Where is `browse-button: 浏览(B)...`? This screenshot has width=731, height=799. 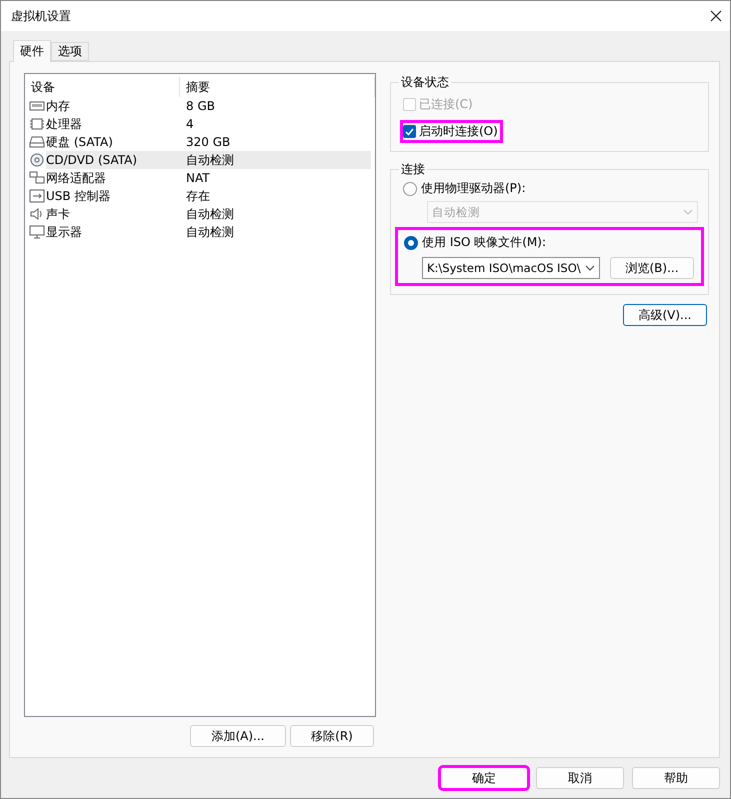
browse-button: 浏览(B)... is located at coordinates (652, 268).